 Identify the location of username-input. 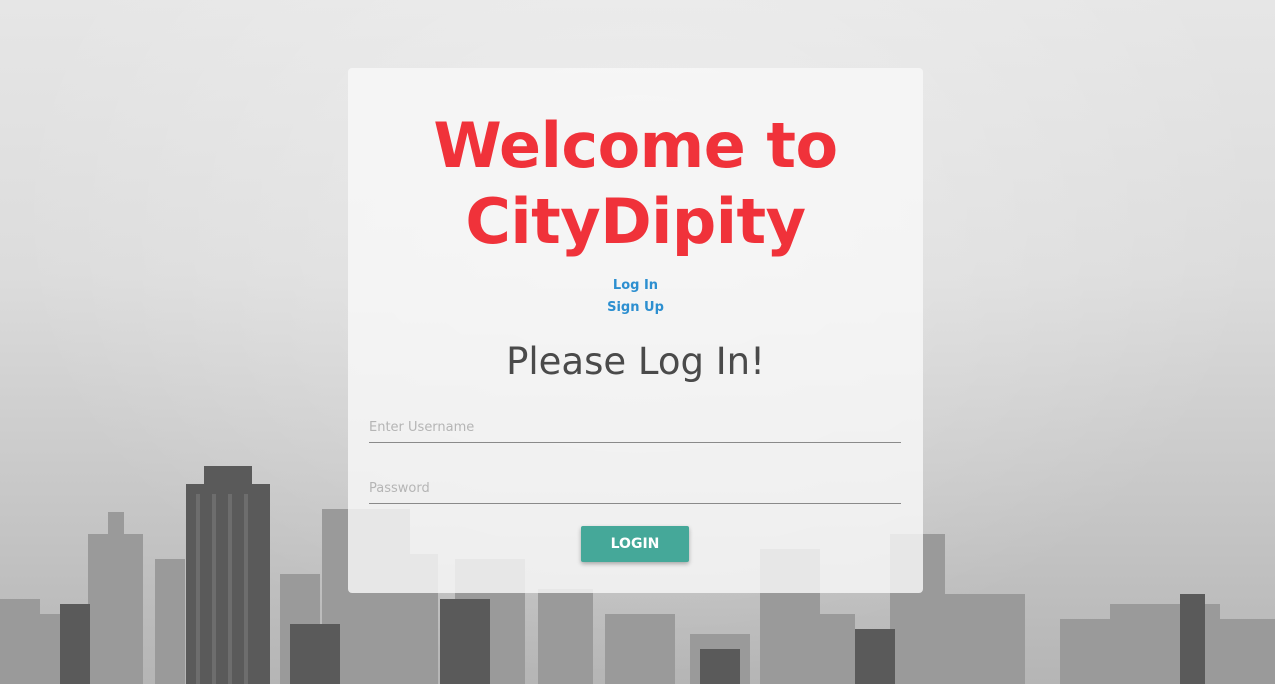
(635, 427).